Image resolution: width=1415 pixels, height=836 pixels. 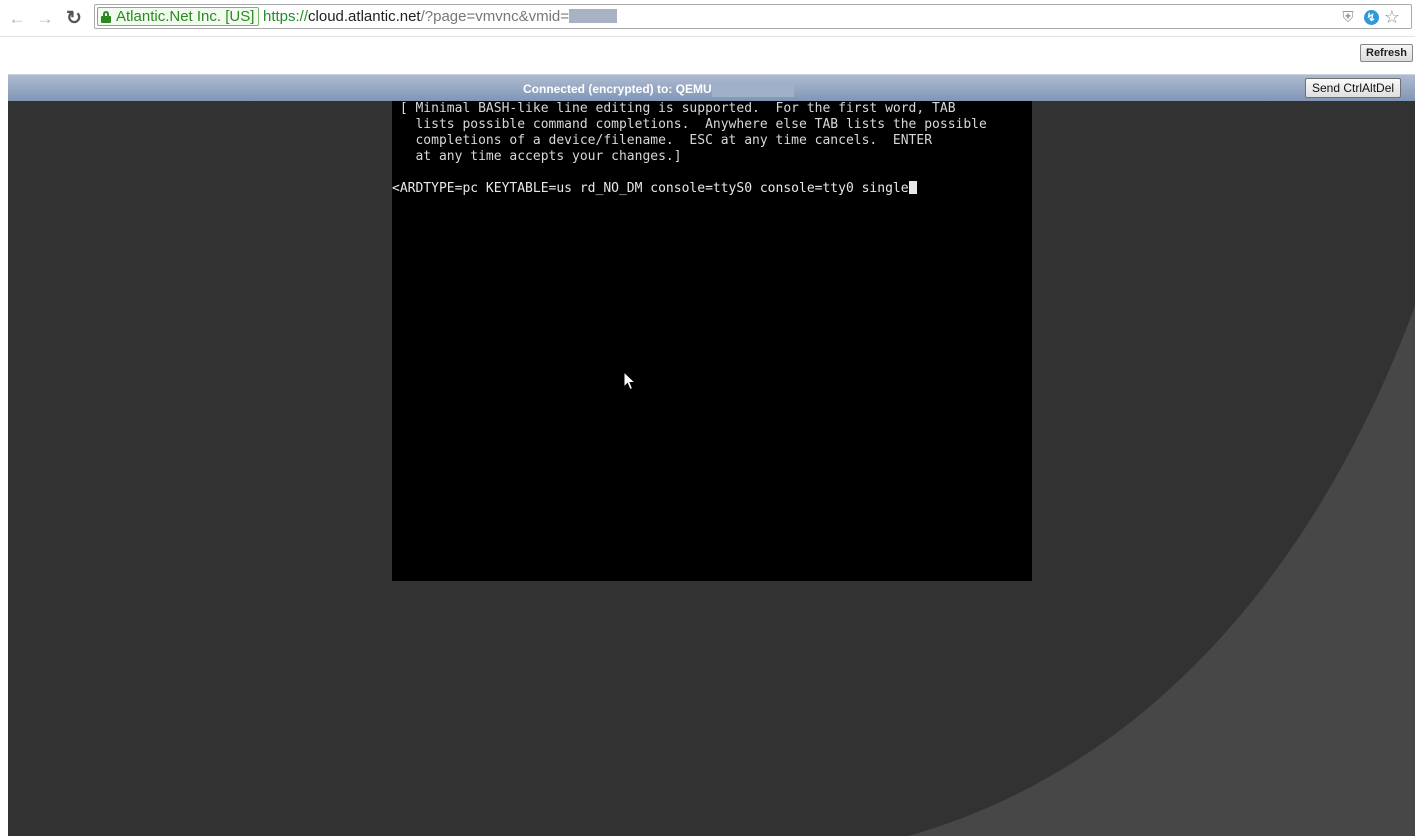 What do you see at coordinates (1392, 17) in the screenshot?
I see `star-icon: ☆` at bounding box center [1392, 17].